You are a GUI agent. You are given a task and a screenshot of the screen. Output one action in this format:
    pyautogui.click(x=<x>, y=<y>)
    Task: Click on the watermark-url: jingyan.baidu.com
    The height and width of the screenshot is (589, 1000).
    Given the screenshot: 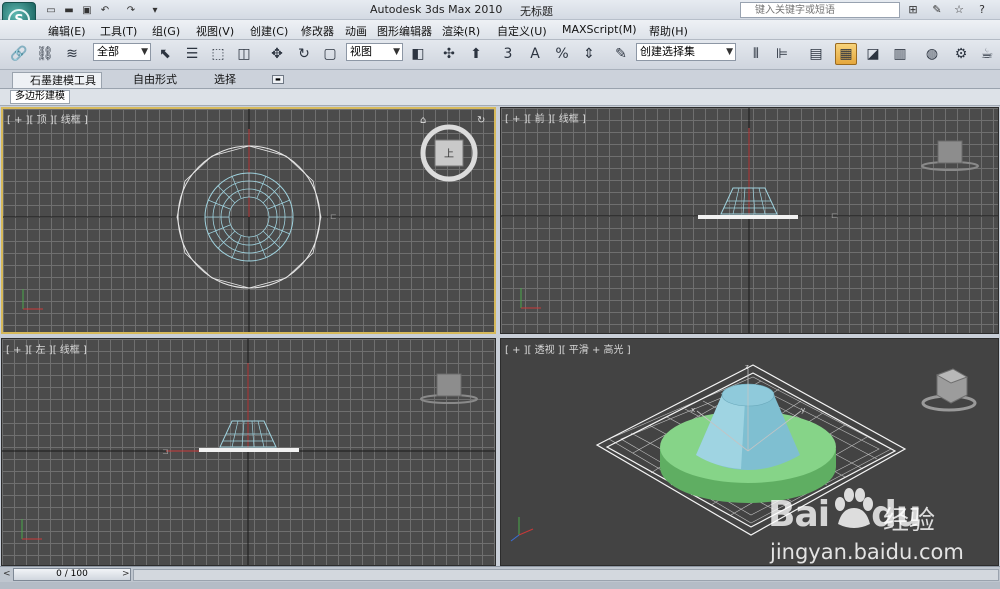 What is the action you would take?
    pyautogui.click(x=867, y=552)
    